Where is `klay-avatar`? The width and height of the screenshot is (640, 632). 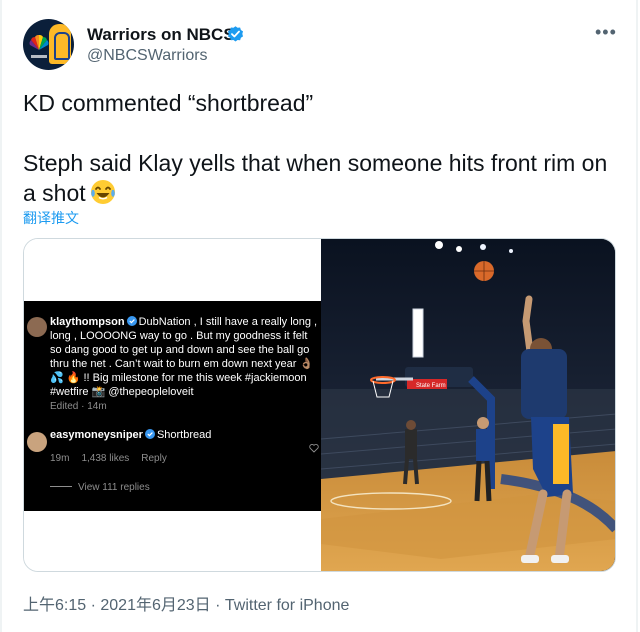 klay-avatar is located at coordinates (37, 327).